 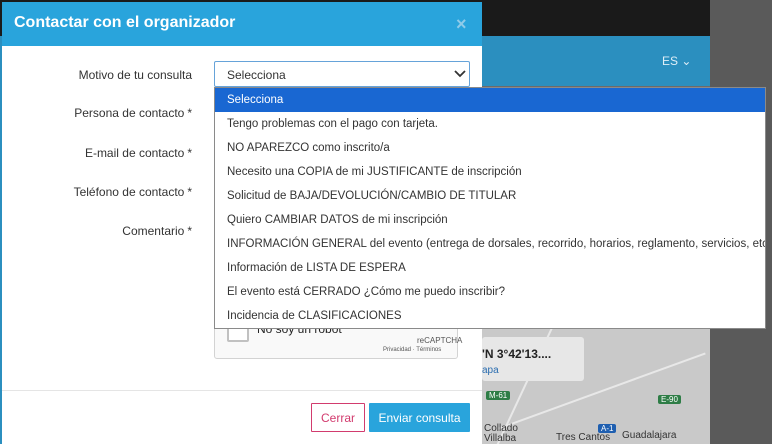 What do you see at coordinates (676, 61) in the screenshot?
I see `language-selector: ES ⌄` at bounding box center [676, 61].